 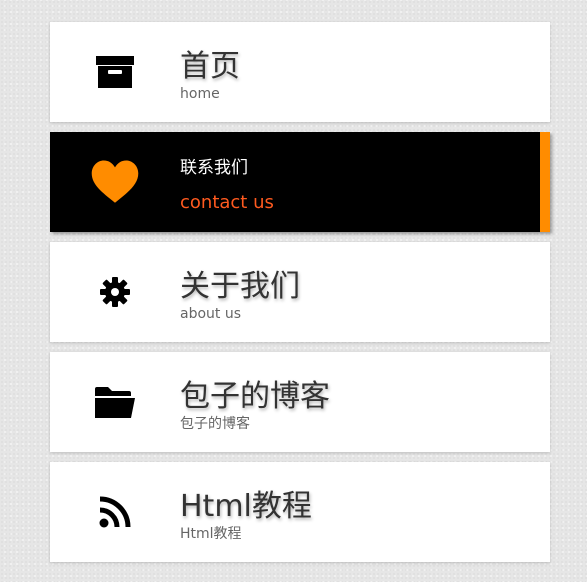 What do you see at coordinates (240, 286) in the screenshot?
I see `menu-item-title: 关于我们` at bounding box center [240, 286].